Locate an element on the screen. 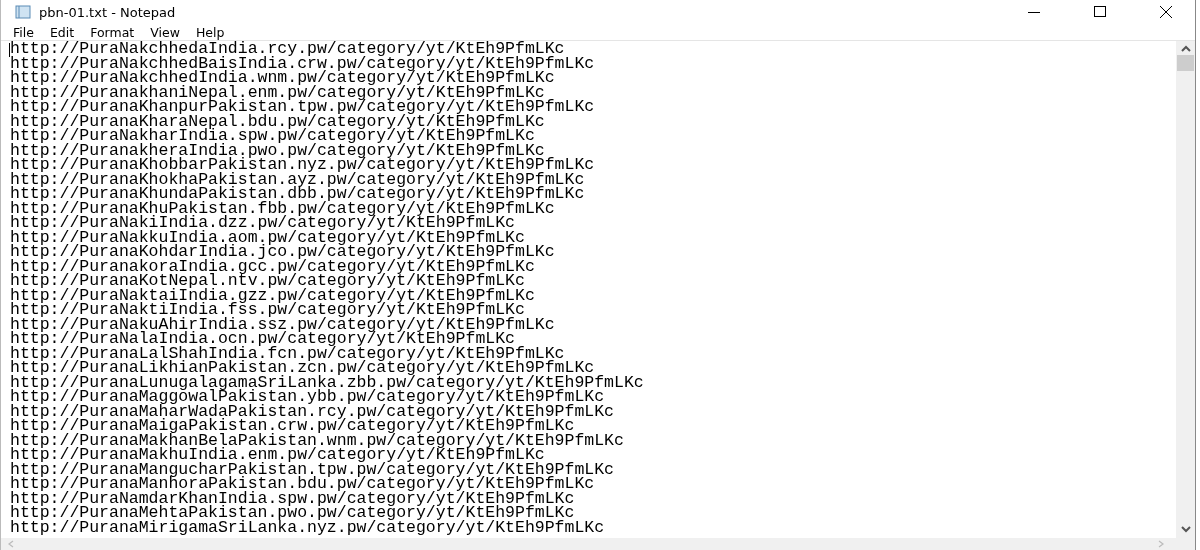 This screenshot has width=1200, height=550. text-line: http://PuranaLalShahIndia.fcn.pw/category/yt/KtEh9PfmLKc is located at coordinates (287, 353).